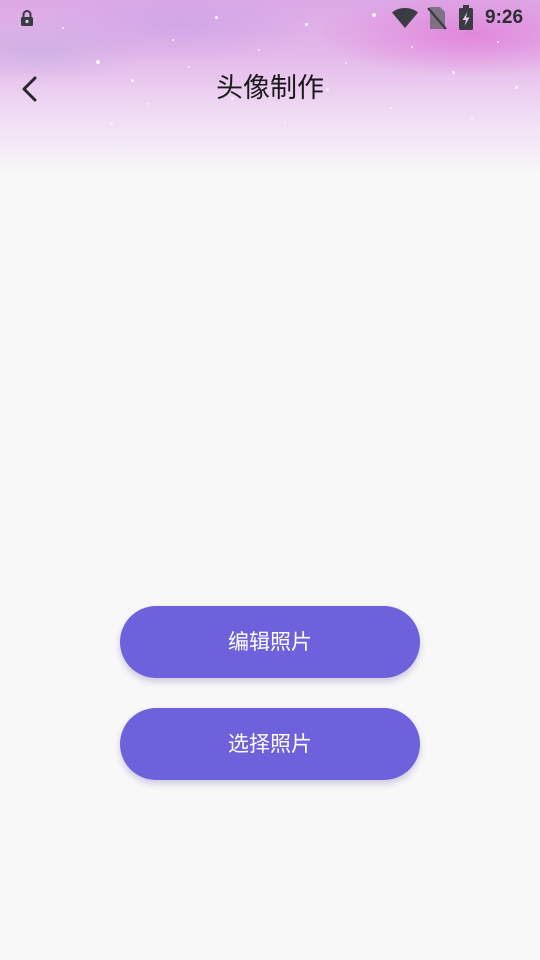 The height and width of the screenshot is (960, 540). What do you see at coordinates (270, 642) in the screenshot?
I see `edit-photo-button: 编辑照片` at bounding box center [270, 642].